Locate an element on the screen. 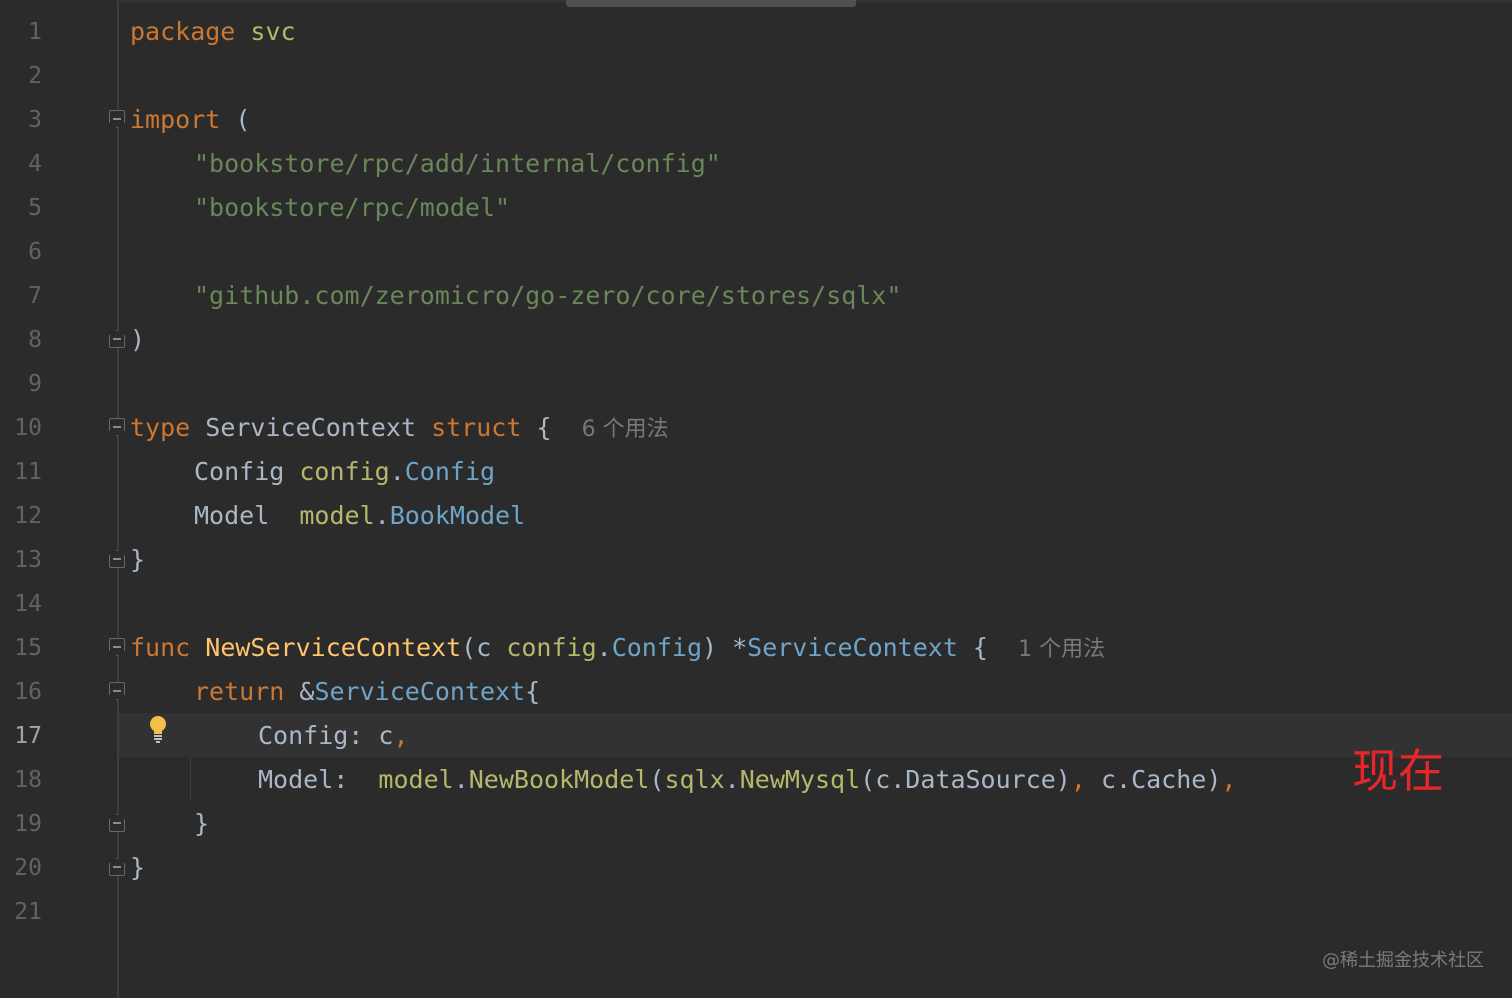  import-string: "bookstore/rpc/model" is located at coordinates (352, 207).